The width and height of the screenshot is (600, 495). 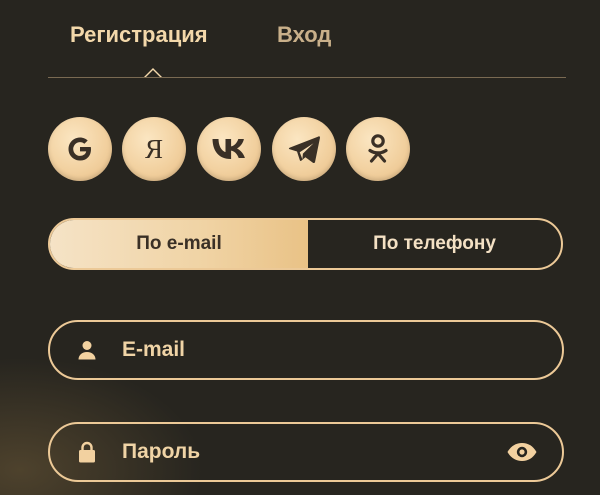 I want to click on registration-method-toggle: По e-mail По телефону, so click(x=305, y=244).